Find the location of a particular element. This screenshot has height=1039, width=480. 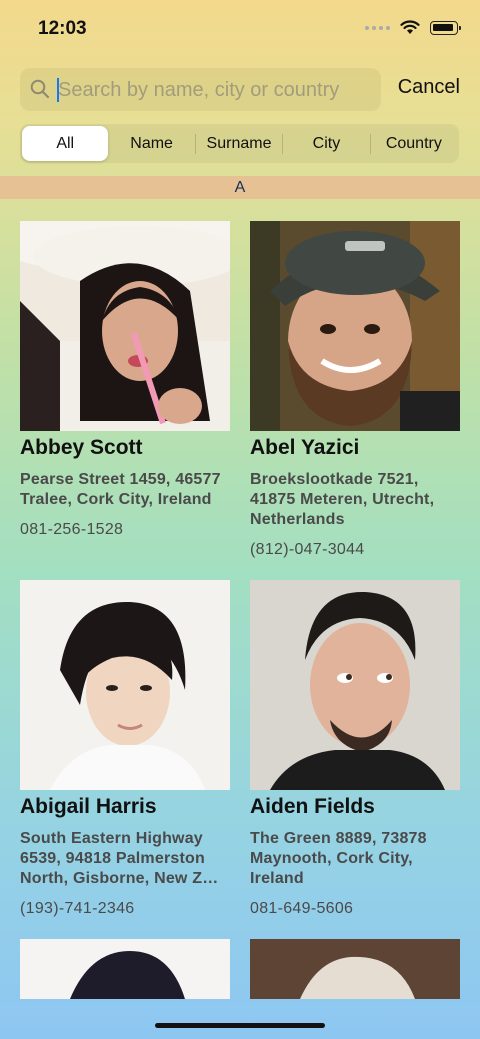

contact-phone: (193)-741-2346 is located at coordinates (125, 909).